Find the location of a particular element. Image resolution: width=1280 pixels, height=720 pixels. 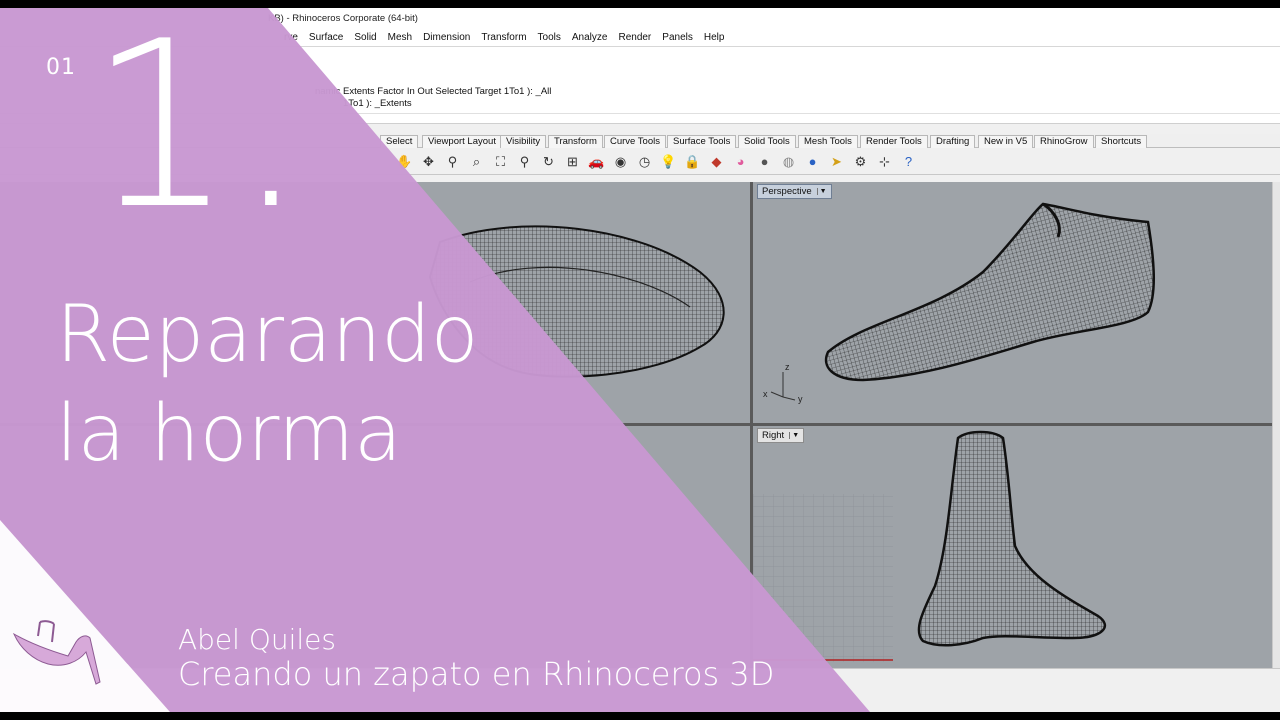

menu-item: Panels is located at coordinates (677, 37).